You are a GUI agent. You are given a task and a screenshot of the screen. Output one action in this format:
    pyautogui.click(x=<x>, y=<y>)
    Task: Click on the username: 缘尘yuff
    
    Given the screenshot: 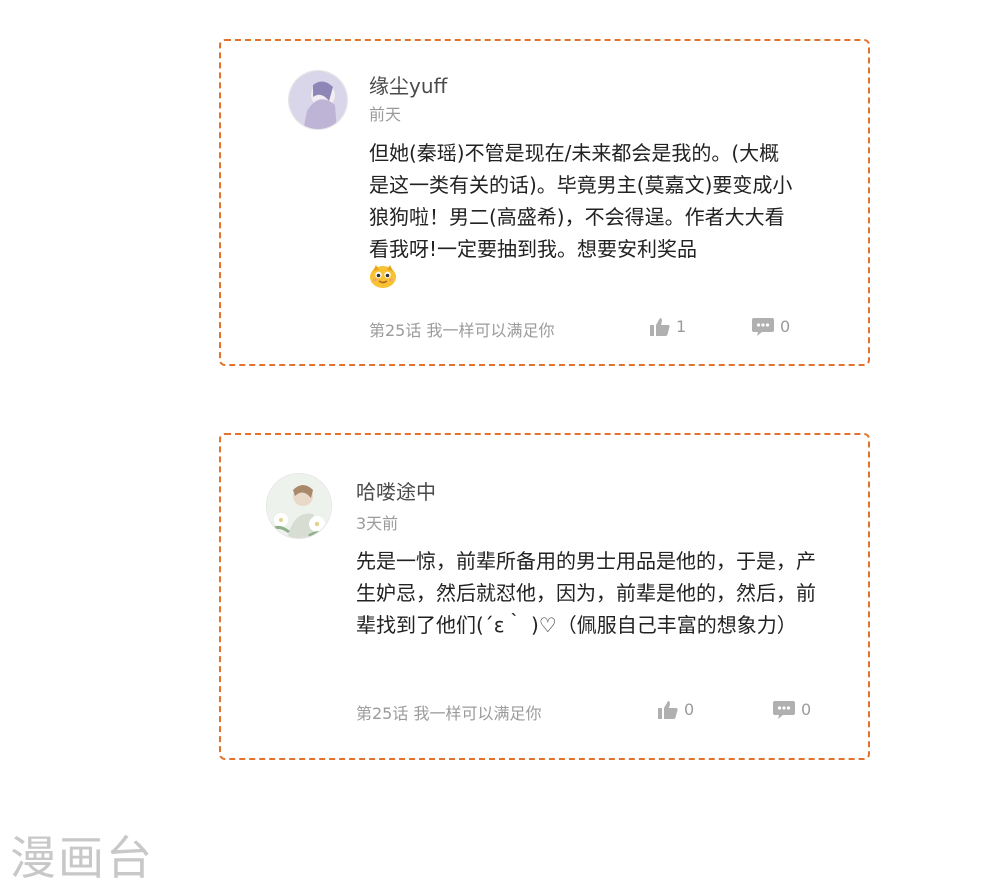 What is the action you would take?
    pyautogui.click(x=408, y=84)
    